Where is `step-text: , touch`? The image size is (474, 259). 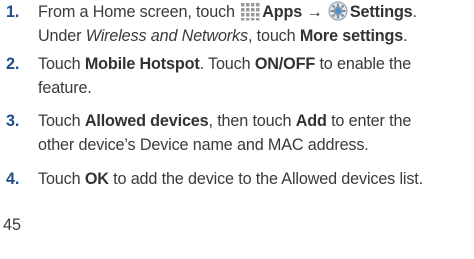 step-text: , touch is located at coordinates (271, 36).